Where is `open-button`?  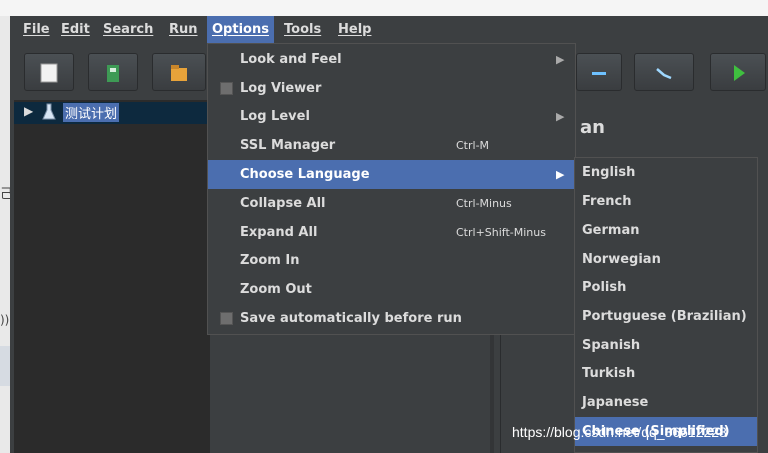
open-button is located at coordinates (179, 72).